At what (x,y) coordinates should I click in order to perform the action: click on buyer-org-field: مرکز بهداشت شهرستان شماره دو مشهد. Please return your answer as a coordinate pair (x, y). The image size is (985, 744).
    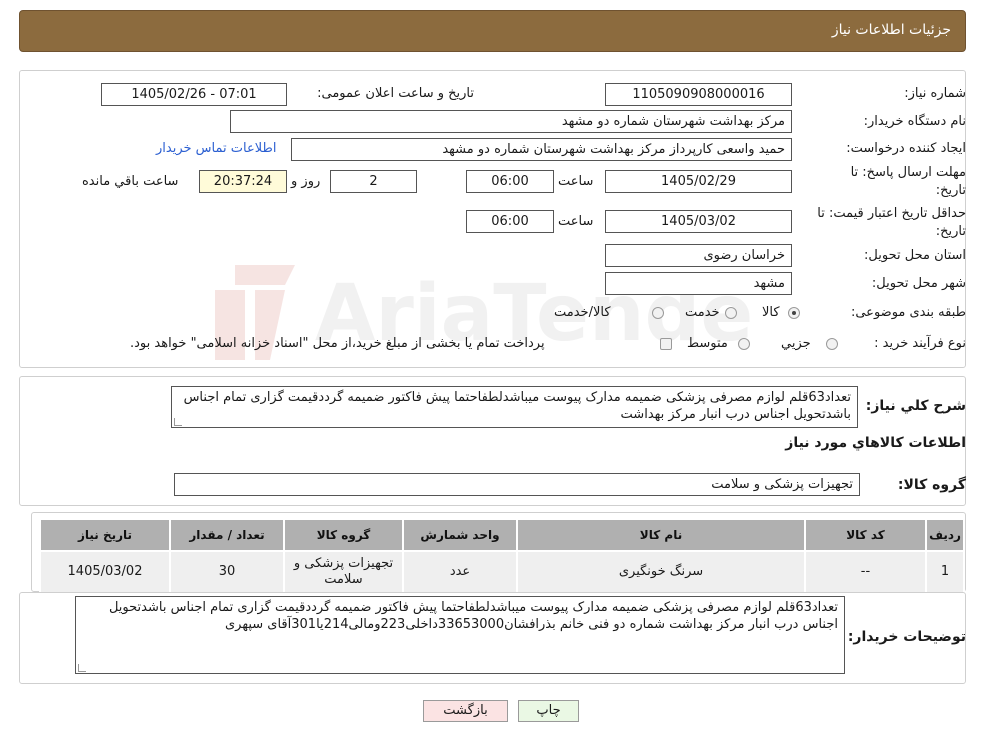
    Looking at the image, I should click on (511, 121).